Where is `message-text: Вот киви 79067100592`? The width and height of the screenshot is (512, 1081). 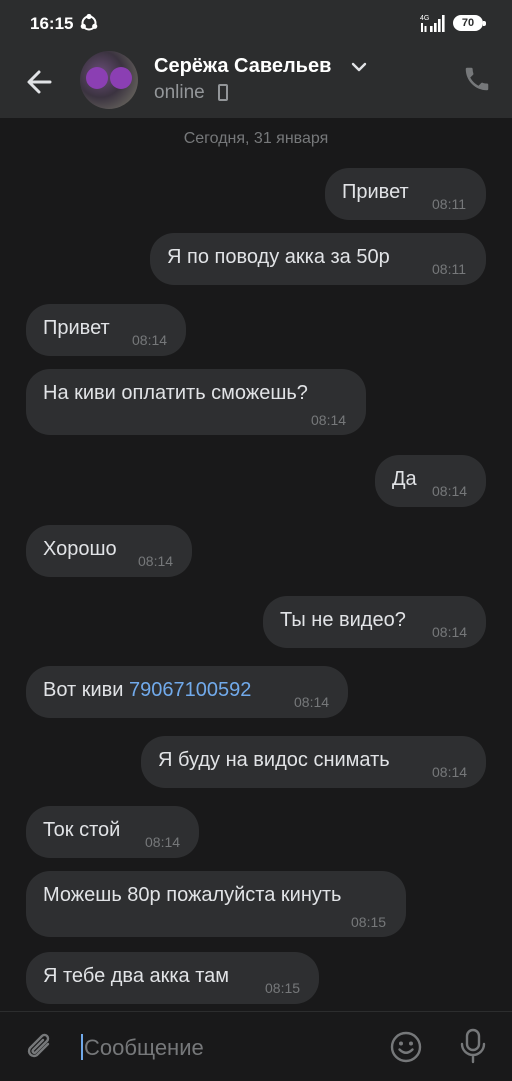 message-text: Вот киви 79067100592 is located at coordinates (147, 690).